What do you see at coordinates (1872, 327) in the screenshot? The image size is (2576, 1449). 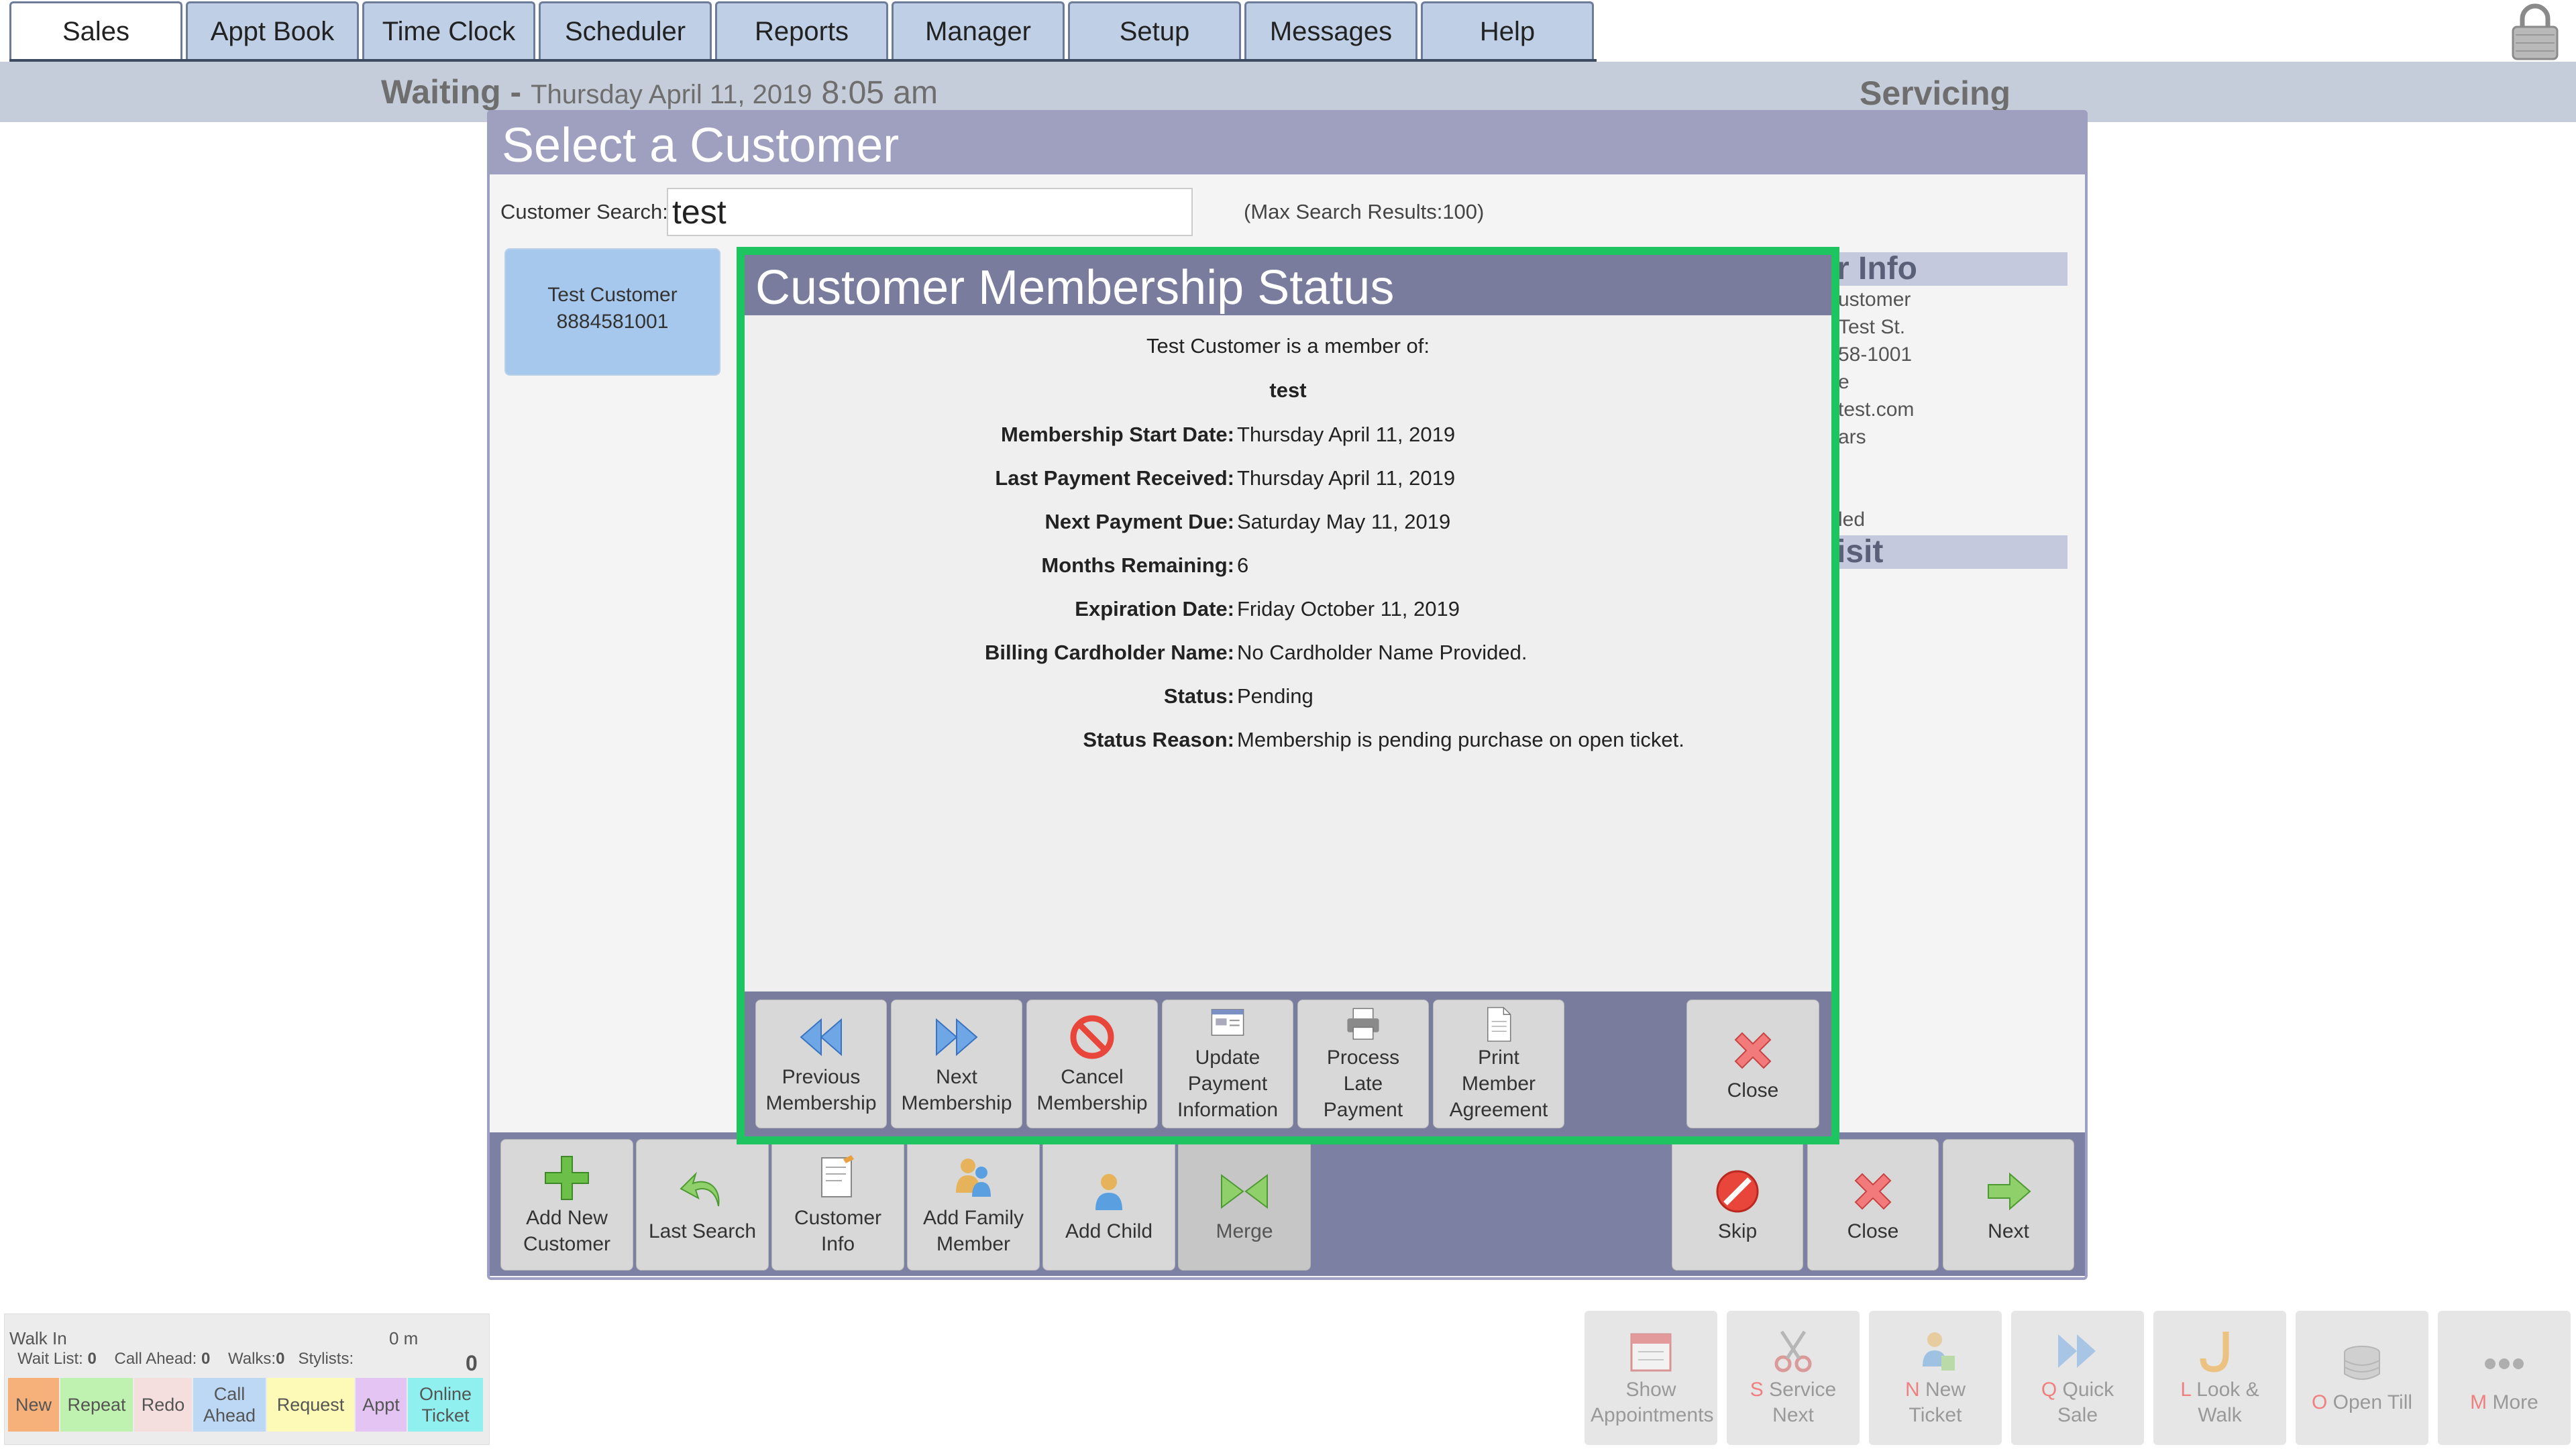 I see `customer-info-line: Test St.` at bounding box center [1872, 327].